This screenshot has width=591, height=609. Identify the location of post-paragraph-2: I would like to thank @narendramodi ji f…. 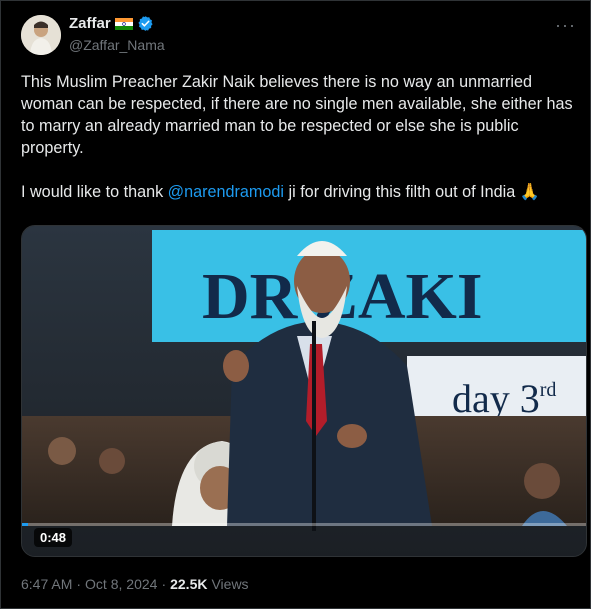
(299, 192).